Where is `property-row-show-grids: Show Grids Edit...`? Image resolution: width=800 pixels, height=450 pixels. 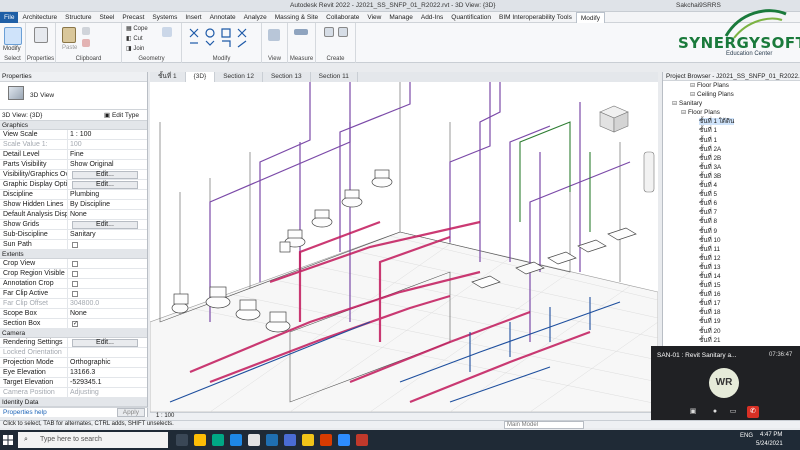 property-row-show-grids: Show Grids Edit... is located at coordinates (73, 225).